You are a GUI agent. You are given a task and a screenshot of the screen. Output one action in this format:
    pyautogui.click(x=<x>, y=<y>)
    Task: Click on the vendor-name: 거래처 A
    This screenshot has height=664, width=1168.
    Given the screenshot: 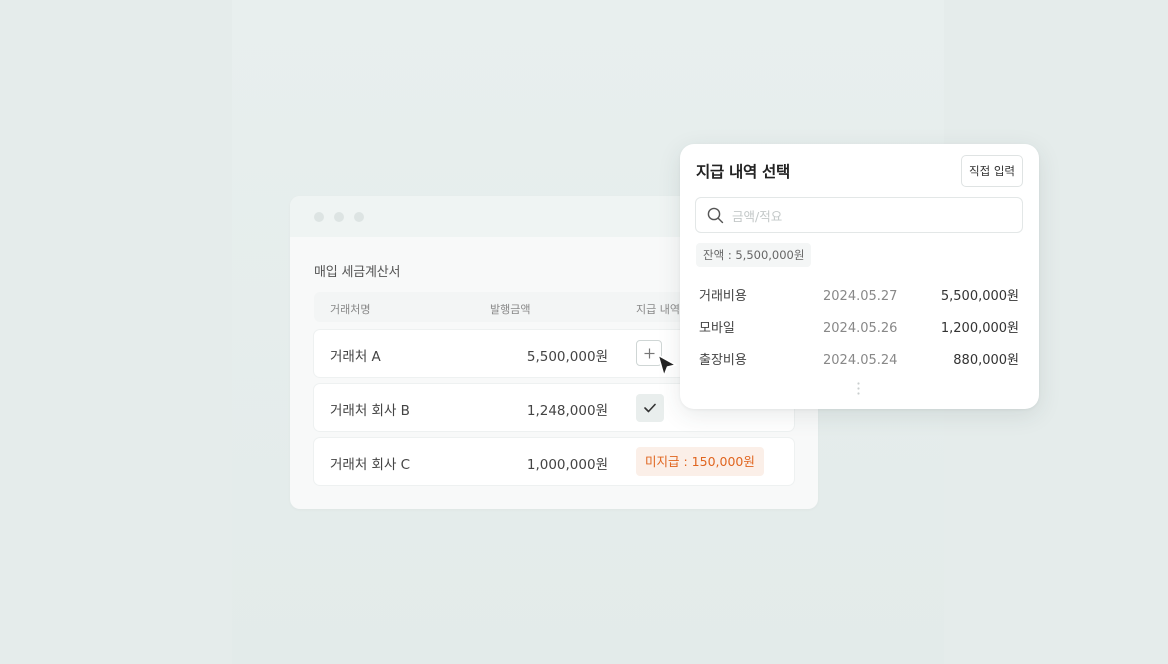 What is the action you would take?
    pyautogui.click(x=355, y=357)
    